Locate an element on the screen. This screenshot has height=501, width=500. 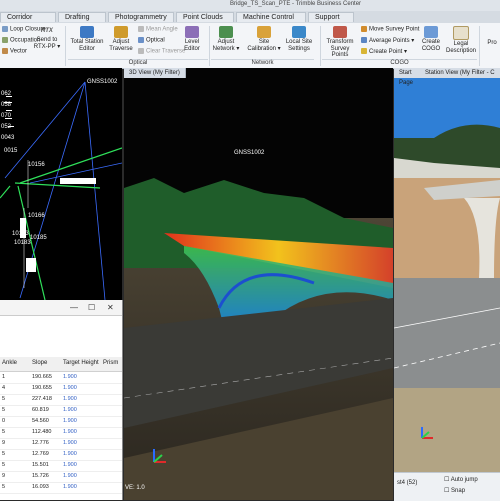
table-cell: 190.665 is located at coordinates (42, 377).